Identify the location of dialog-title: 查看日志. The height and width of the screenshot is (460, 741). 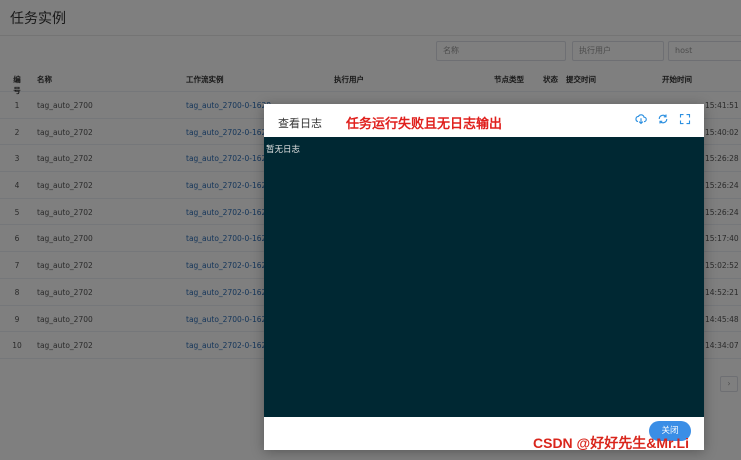
(300, 123).